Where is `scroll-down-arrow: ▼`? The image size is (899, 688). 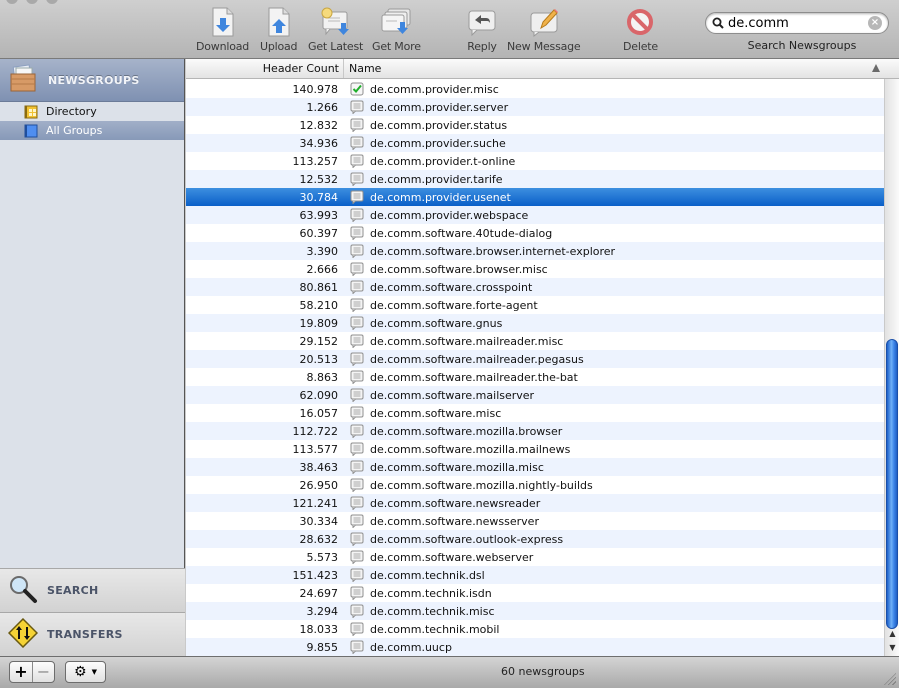 scroll-down-arrow: ▼ is located at coordinates (892, 648).